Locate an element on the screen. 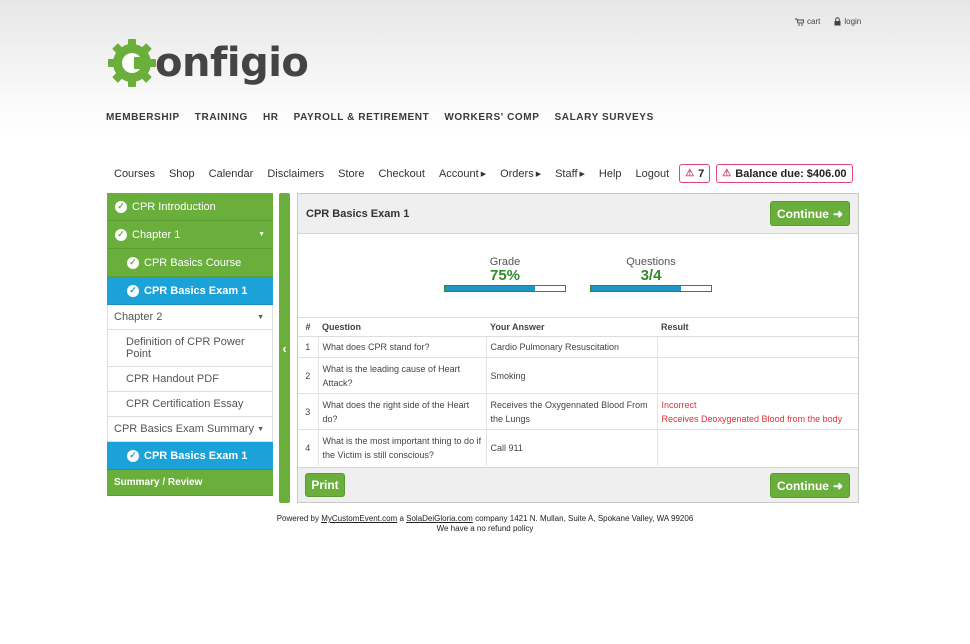 This screenshot has height=644, width=970. table-header-row: # Question Your Answer Result is located at coordinates (578, 327).